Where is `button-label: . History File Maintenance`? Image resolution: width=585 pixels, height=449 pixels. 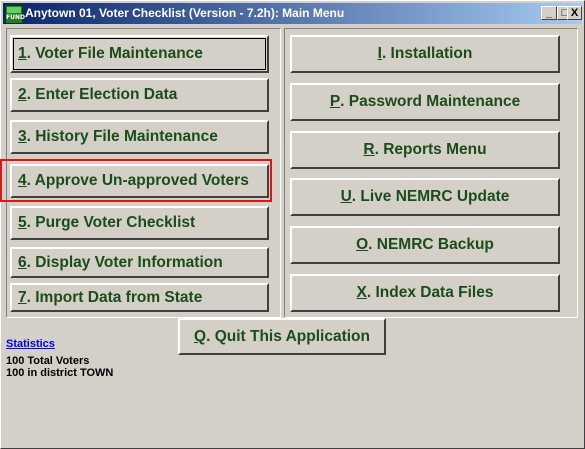 button-label: . History File Maintenance is located at coordinates (122, 136).